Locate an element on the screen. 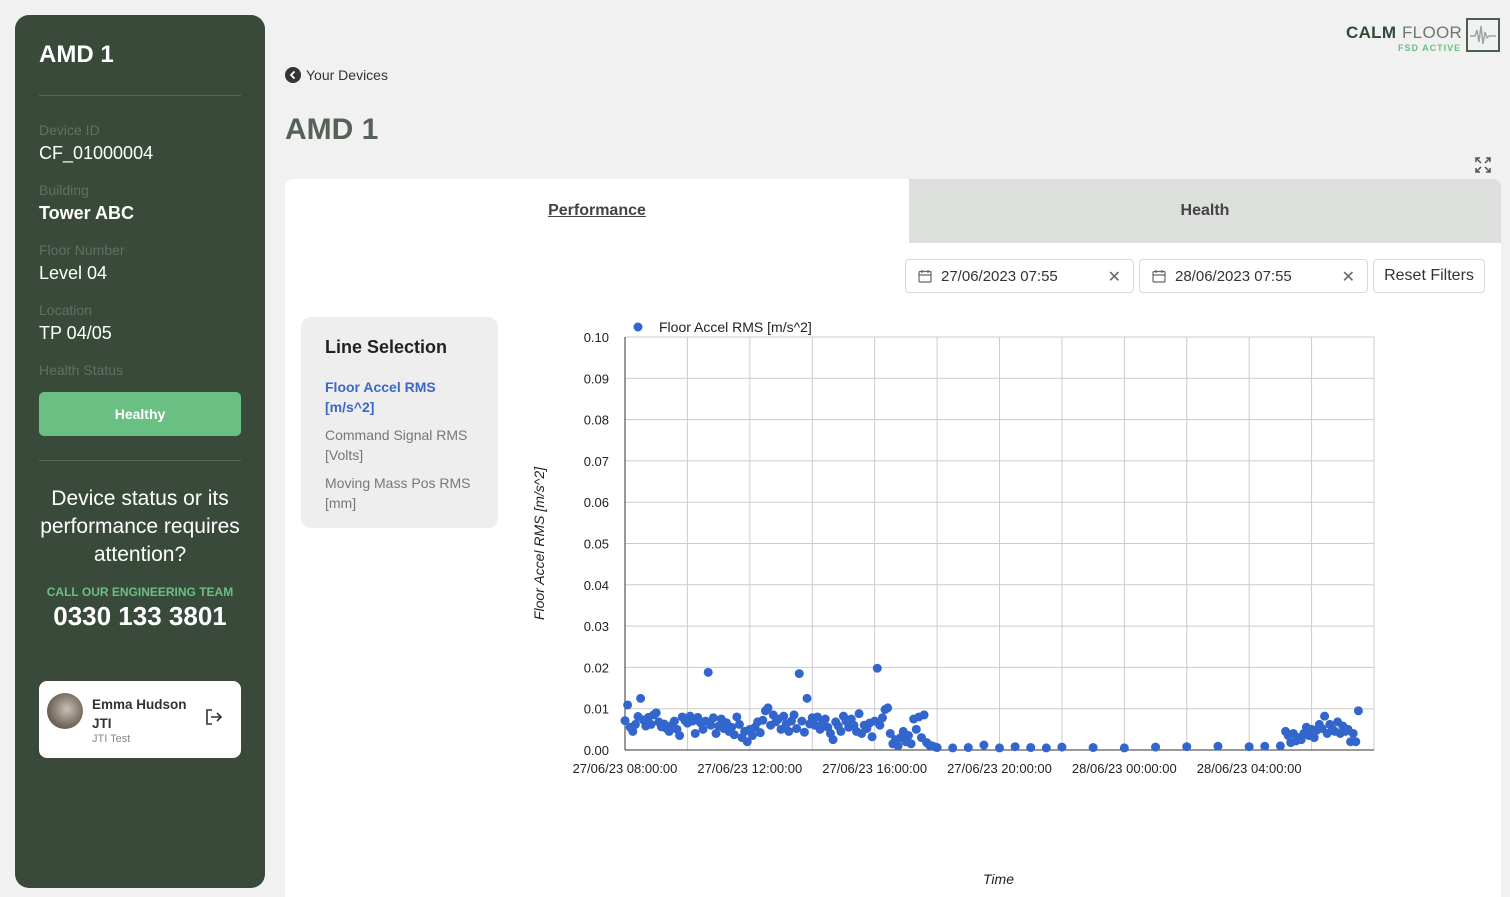  y-tick-label: 0.08 is located at coordinates (596, 420).